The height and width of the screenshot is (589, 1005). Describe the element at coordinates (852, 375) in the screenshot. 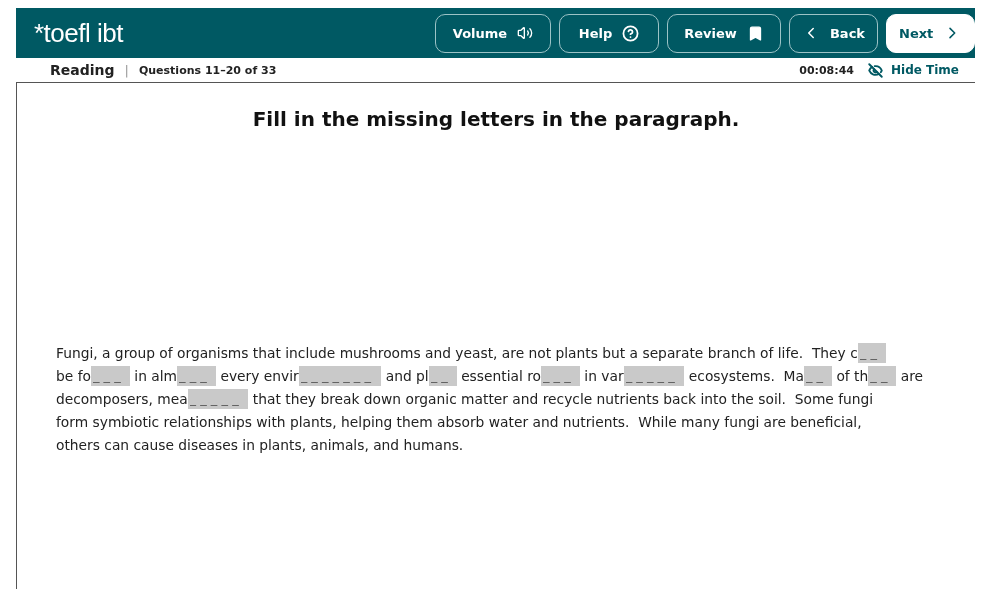

I see `passage-text: of th` at that location.